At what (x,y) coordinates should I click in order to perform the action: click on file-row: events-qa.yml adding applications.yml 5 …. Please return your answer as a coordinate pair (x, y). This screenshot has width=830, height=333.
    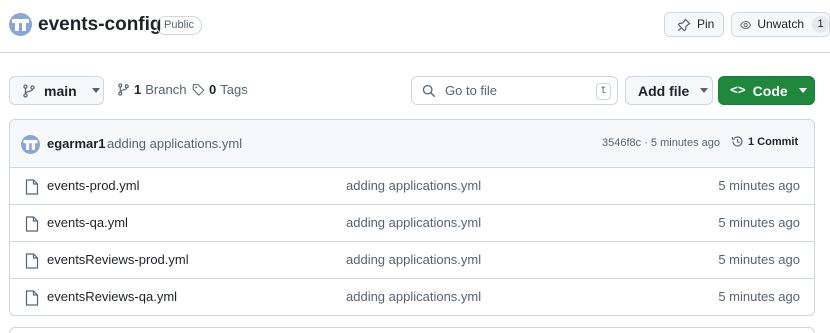
    Looking at the image, I should click on (412, 223).